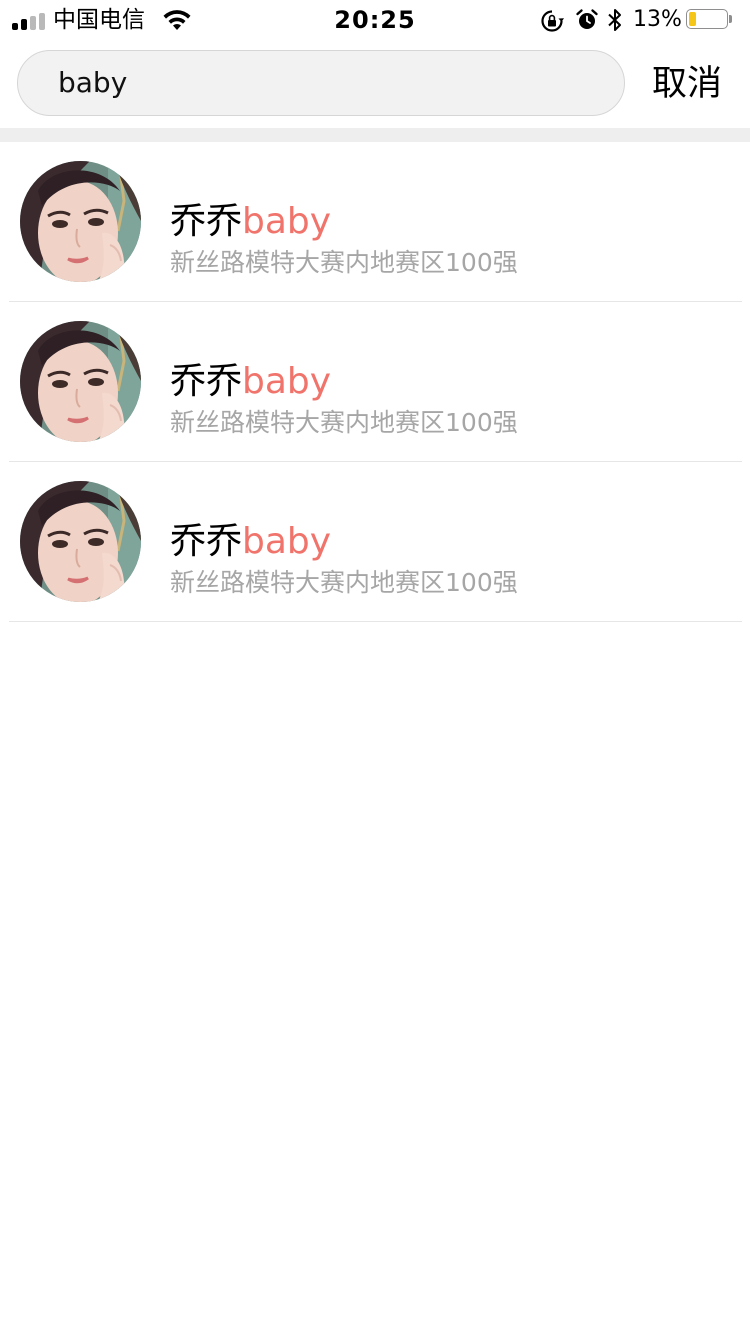 The height and width of the screenshot is (1334, 750). What do you see at coordinates (375, 135) in the screenshot?
I see `header-divider` at bounding box center [375, 135].